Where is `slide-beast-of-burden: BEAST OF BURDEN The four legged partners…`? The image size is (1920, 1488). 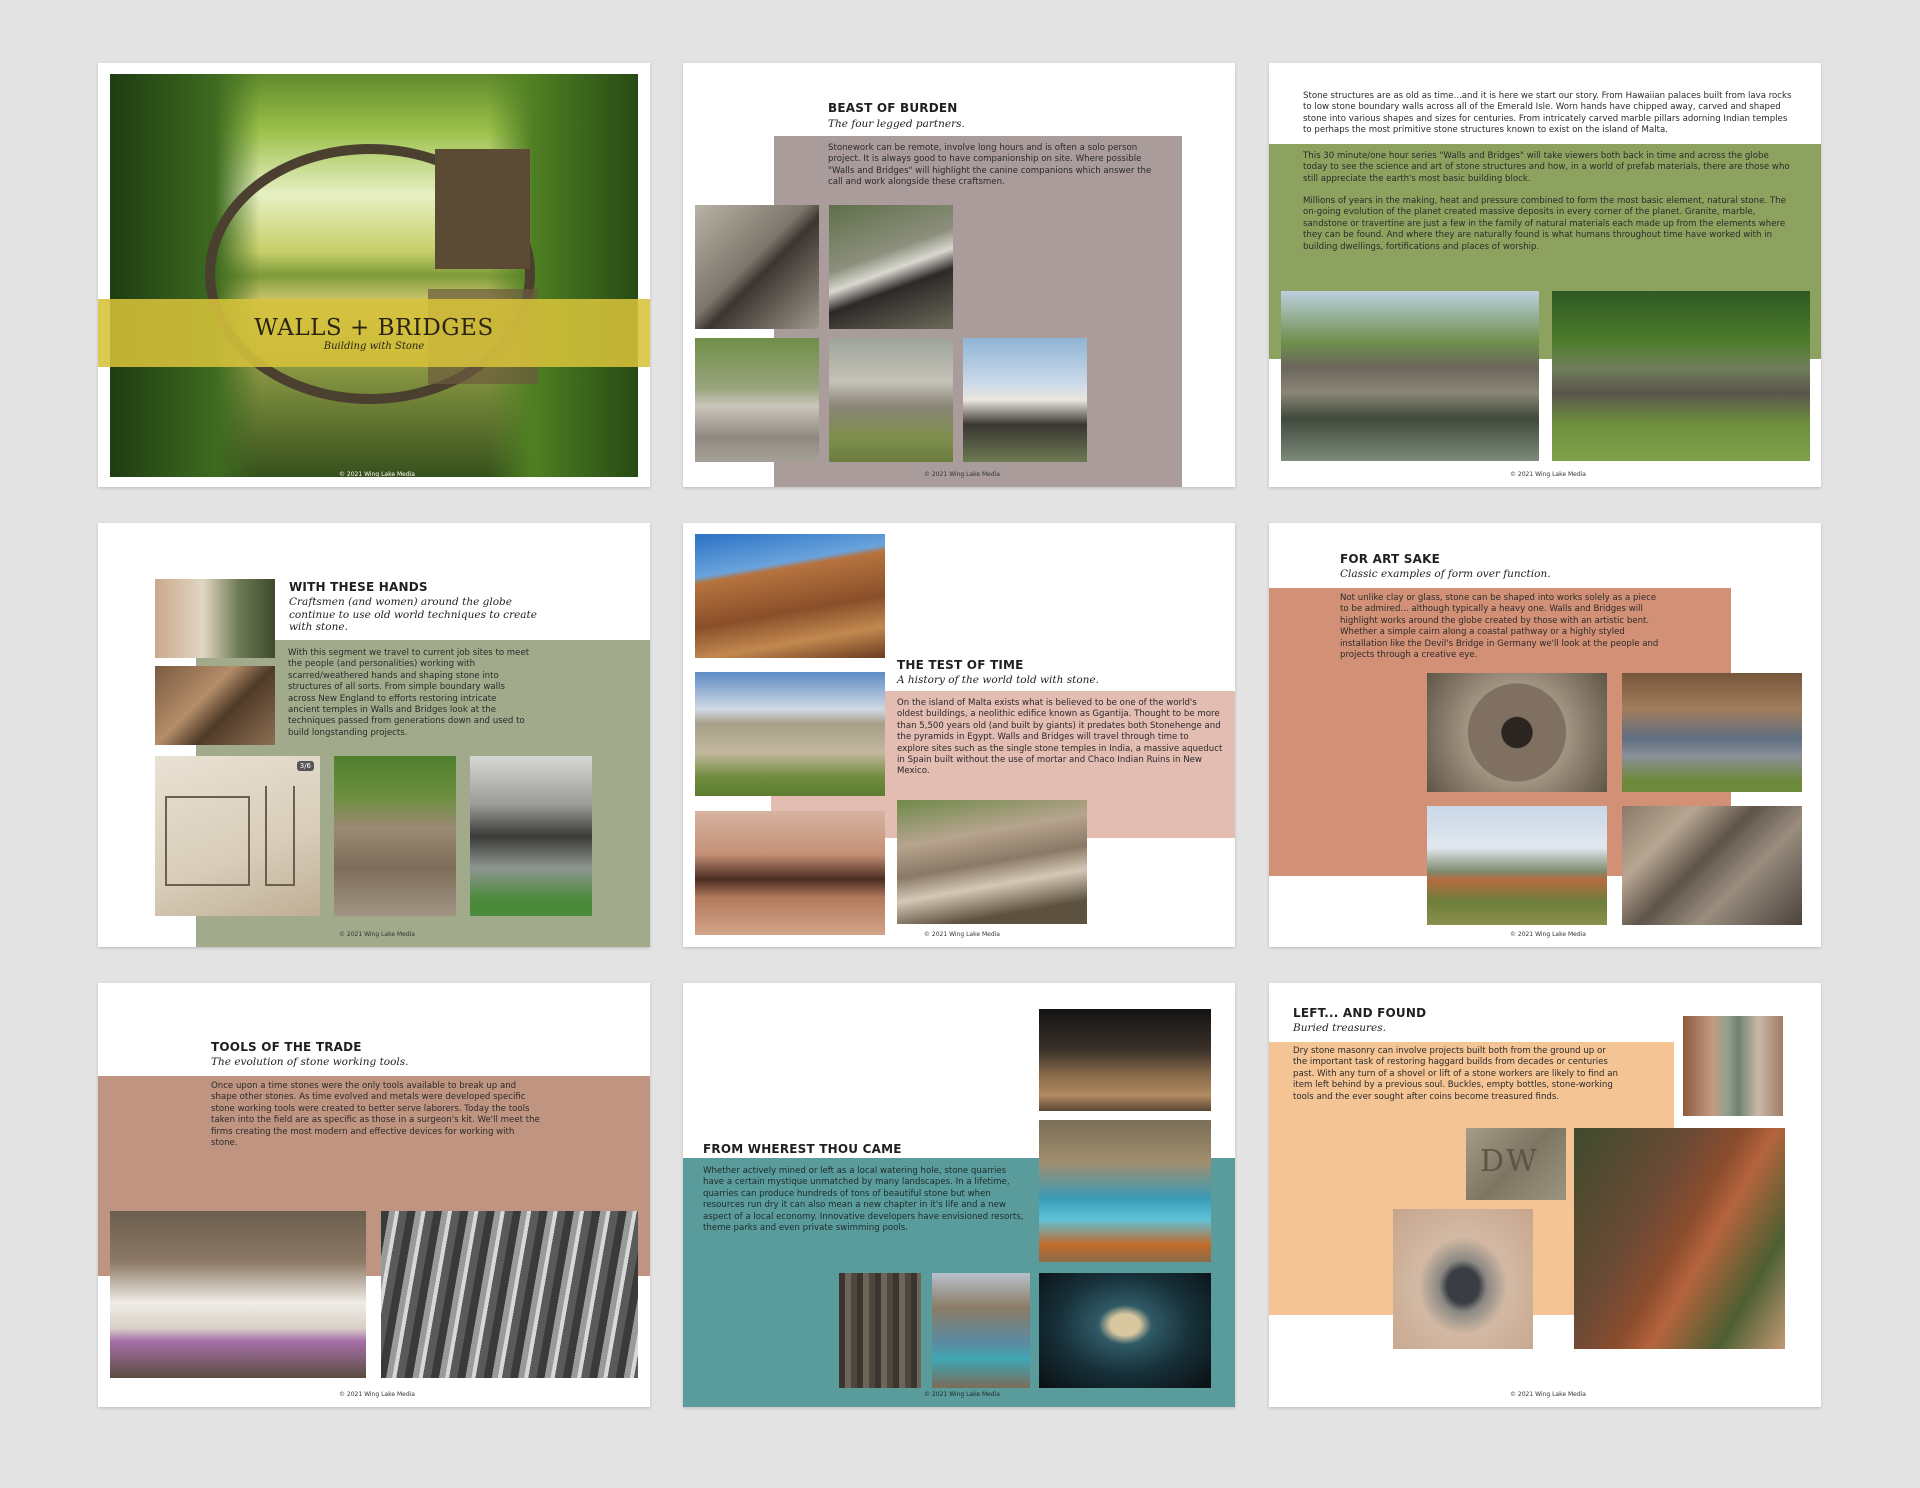
slide-beast-of-burden: BEAST OF BURDEN The four legged partners… is located at coordinates (959, 275).